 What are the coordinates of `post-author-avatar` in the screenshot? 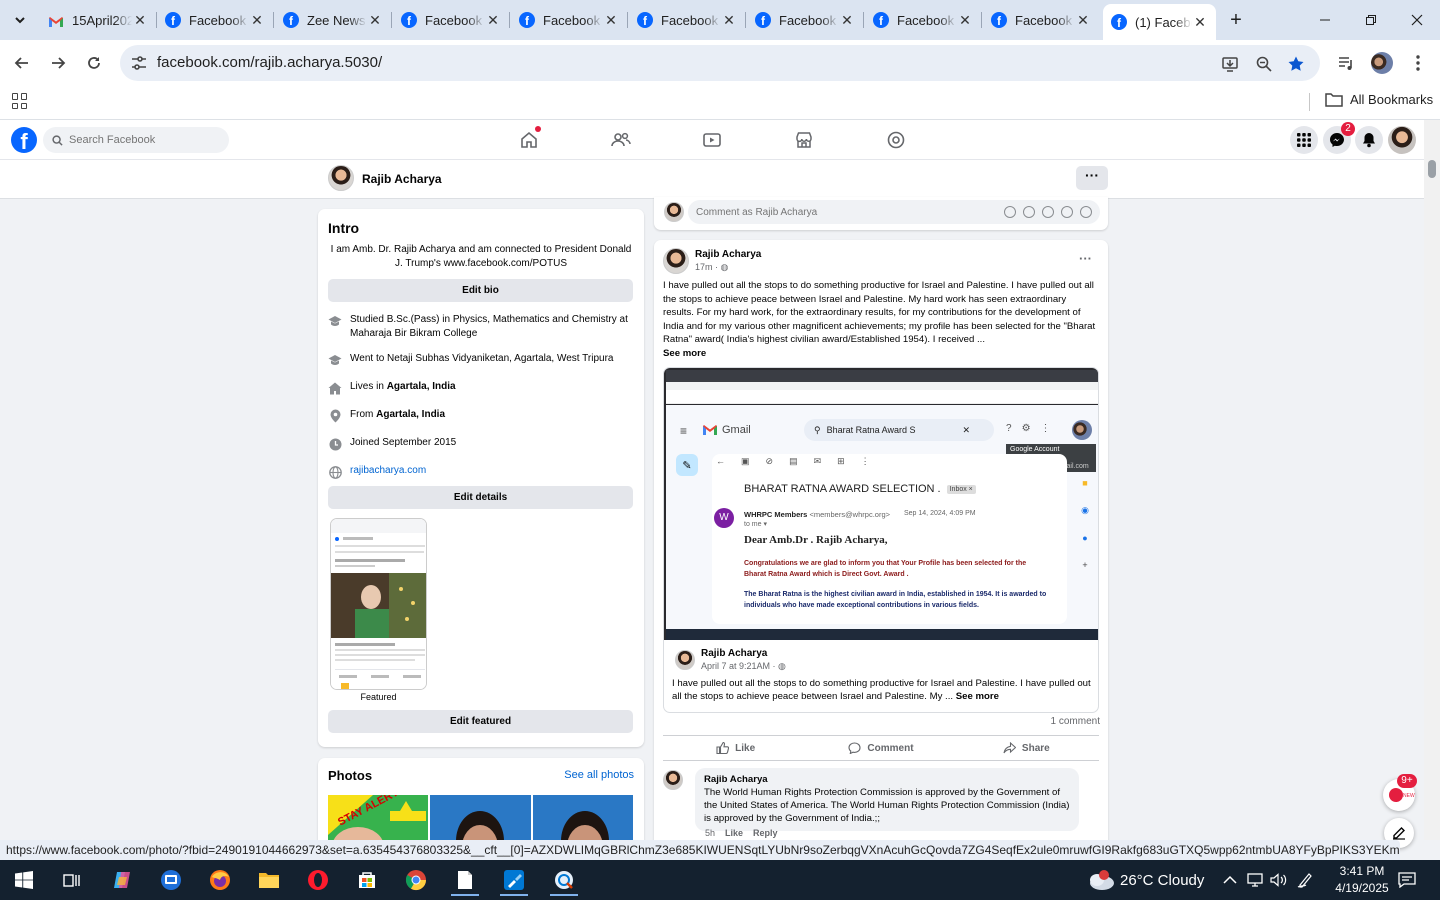 It's located at (676, 261).